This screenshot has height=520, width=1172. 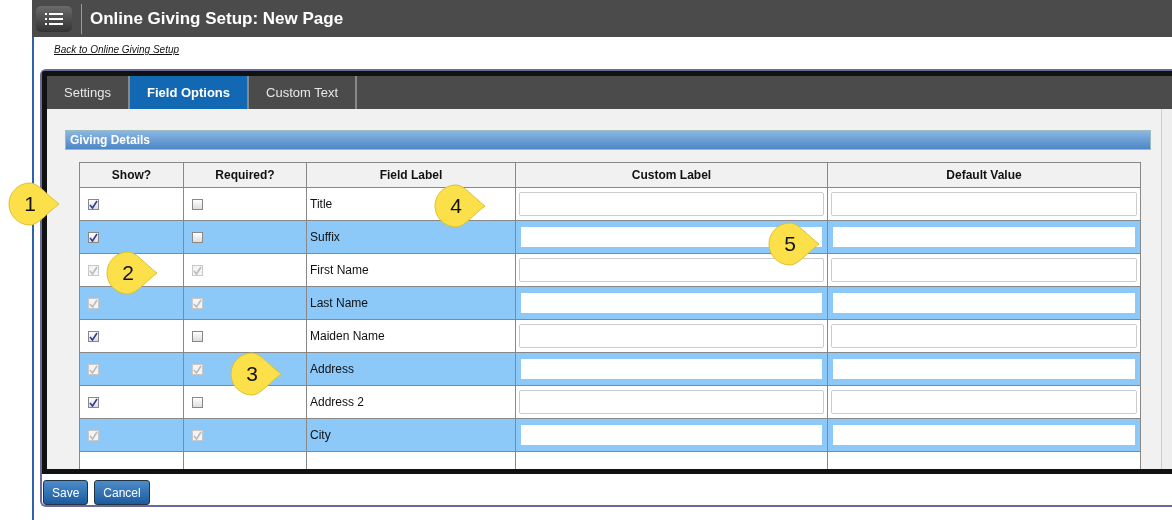 What do you see at coordinates (411, 369) in the screenshot?
I see `field-label-cell: Address` at bounding box center [411, 369].